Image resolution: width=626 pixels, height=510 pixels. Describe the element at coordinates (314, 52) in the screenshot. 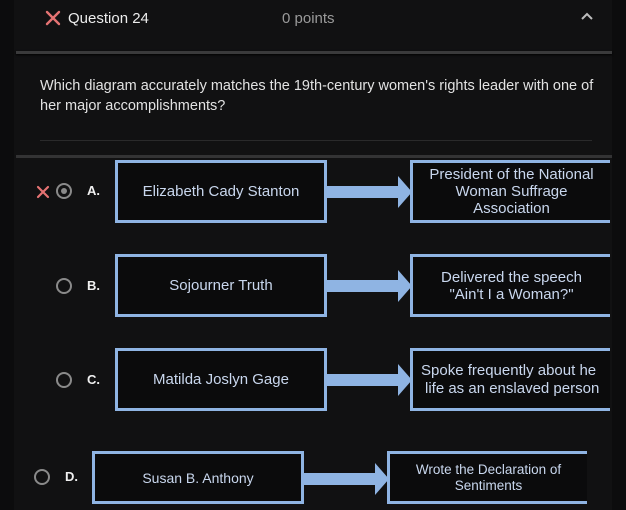

I see `header-divider` at that location.